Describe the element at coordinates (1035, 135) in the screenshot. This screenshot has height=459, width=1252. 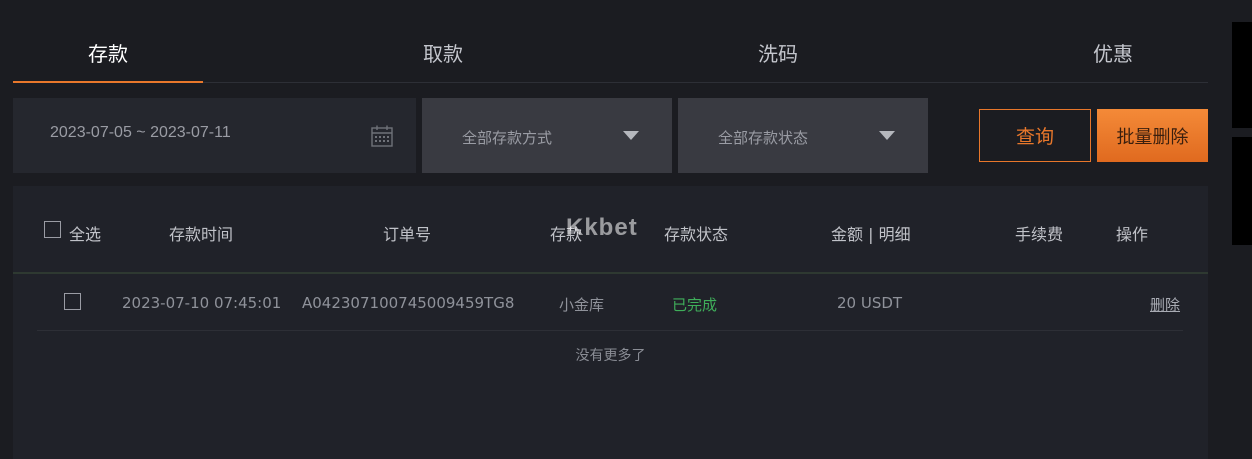
I see `query-button: 查询` at that location.